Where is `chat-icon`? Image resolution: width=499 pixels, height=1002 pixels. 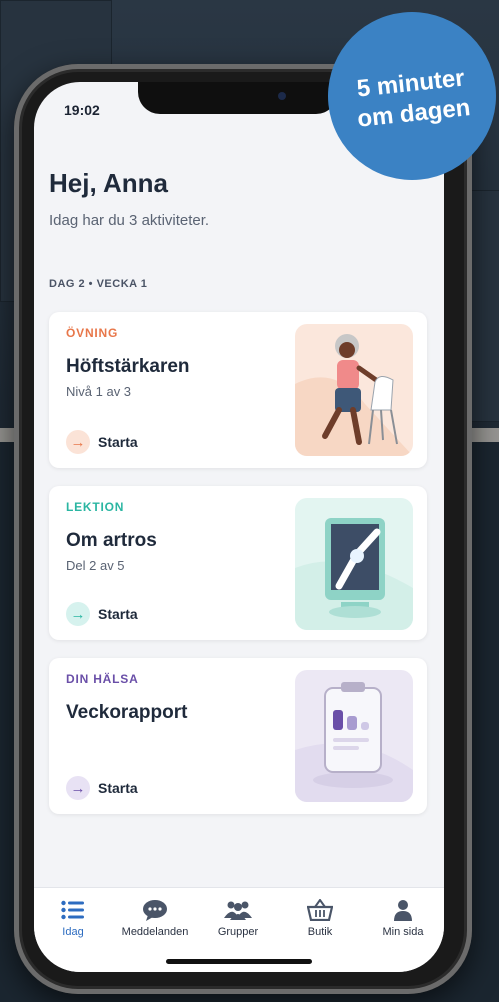
chat-icon is located at coordinates (155, 910).